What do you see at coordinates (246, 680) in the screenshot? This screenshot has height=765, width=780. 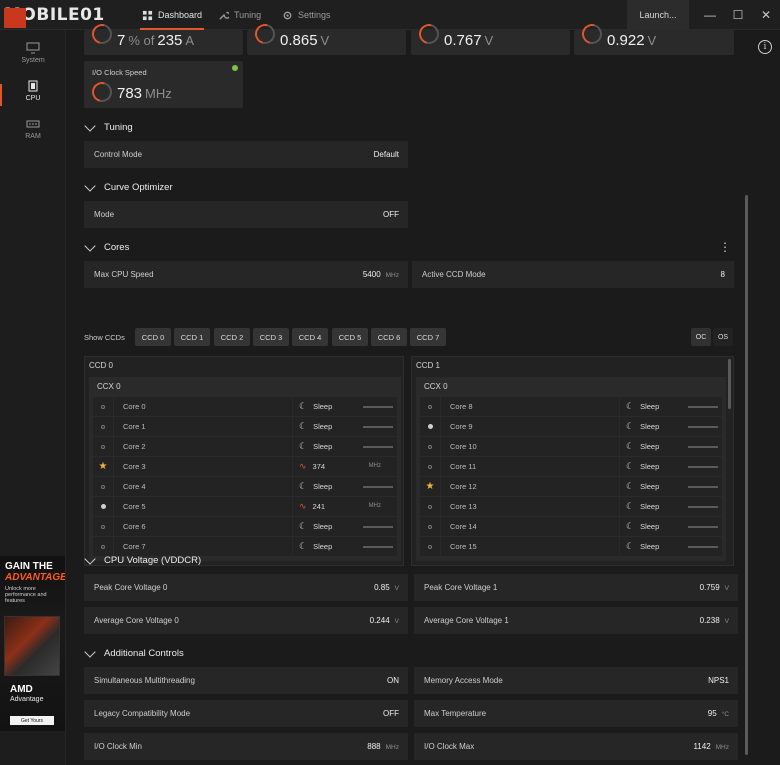 I see `smt-row: Simultaneous Multithreading ON` at bounding box center [246, 680].